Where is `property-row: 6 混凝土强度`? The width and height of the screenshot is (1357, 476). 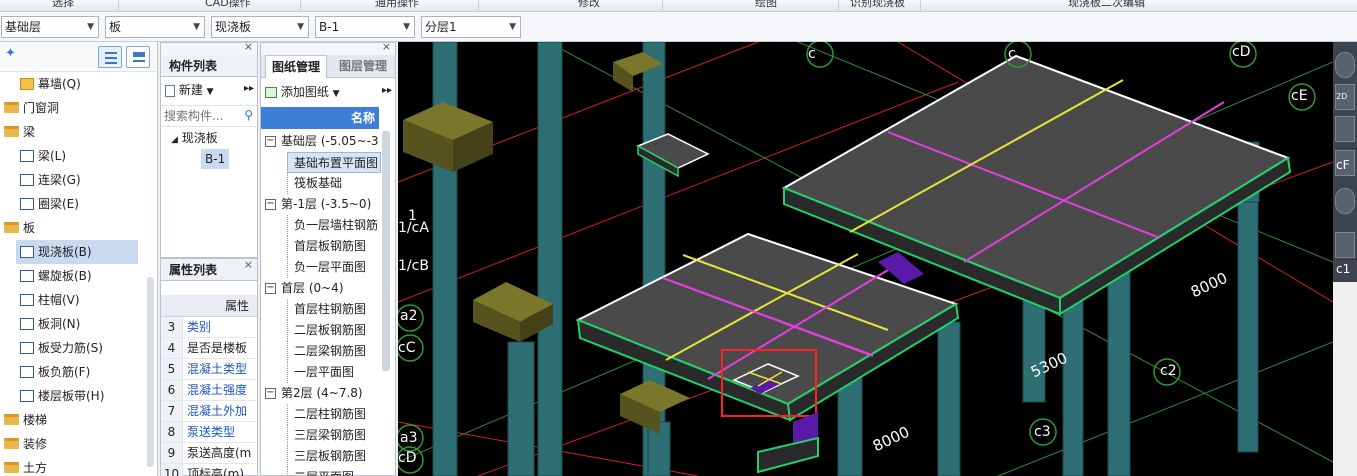 property-row: 6 混凝土强度 is located at coordinates (209, 390).